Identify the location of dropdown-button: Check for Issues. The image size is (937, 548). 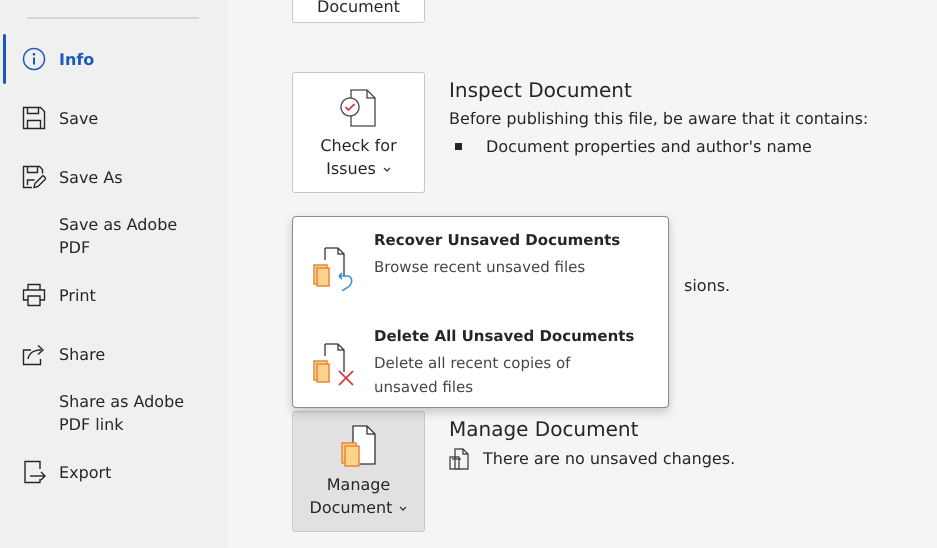
(358, 132).